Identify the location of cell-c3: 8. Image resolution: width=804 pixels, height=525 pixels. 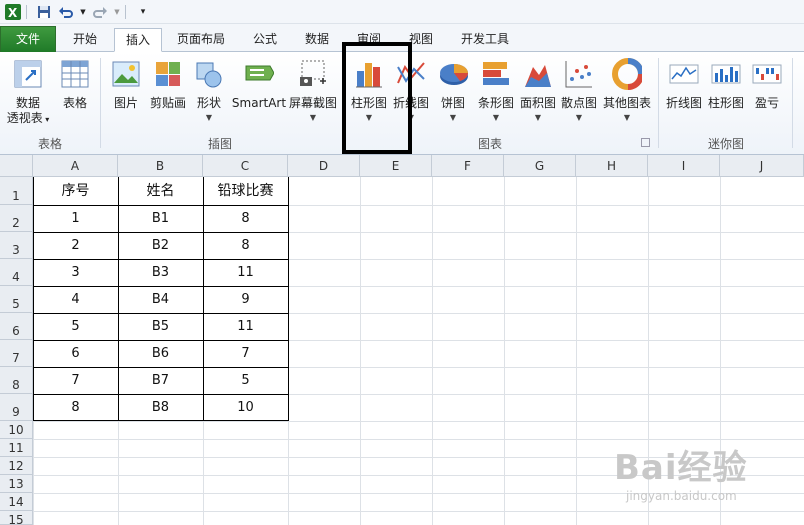
(245, 245).